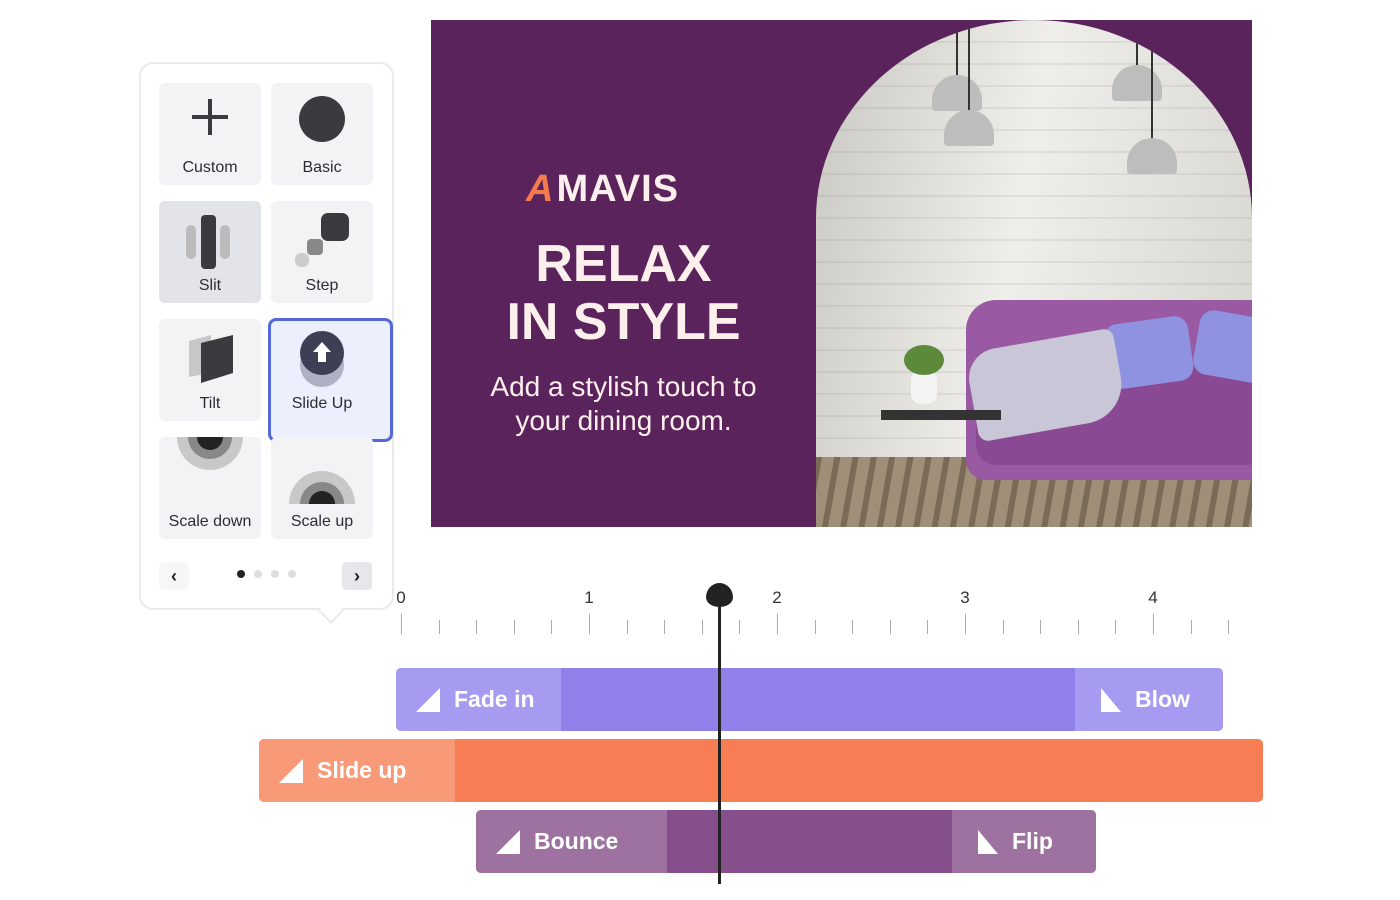 This screenshot has width=1400, height=900. I want to click on animation-track: Bounce Flip, so click(786, 841).